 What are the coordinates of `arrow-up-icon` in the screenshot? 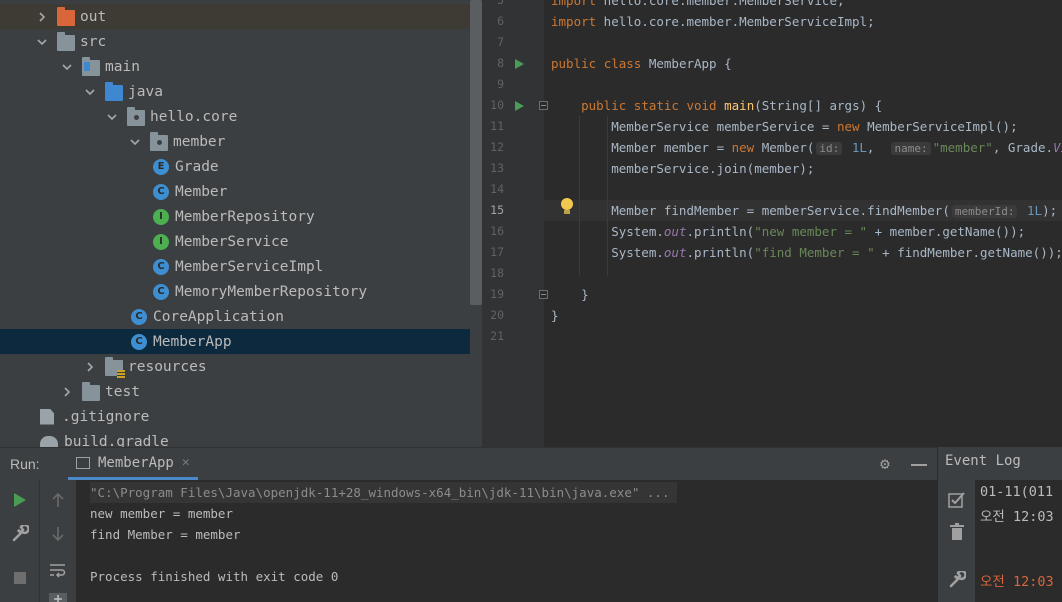 It's located at (58, 499).